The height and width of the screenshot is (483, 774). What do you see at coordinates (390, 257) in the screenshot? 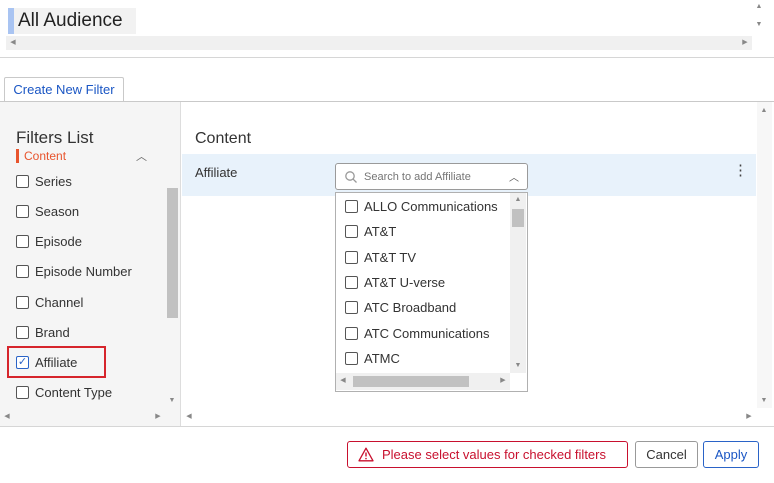
I see `option-label: AT&T TV` at bounding box center [390, 257].